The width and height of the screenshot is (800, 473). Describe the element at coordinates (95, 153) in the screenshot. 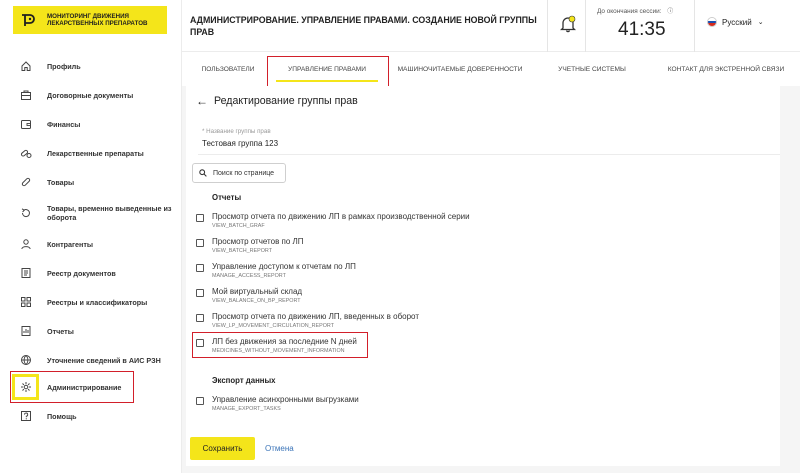

I see `sidebar-item-label: Лекарственные препараты` at that location.